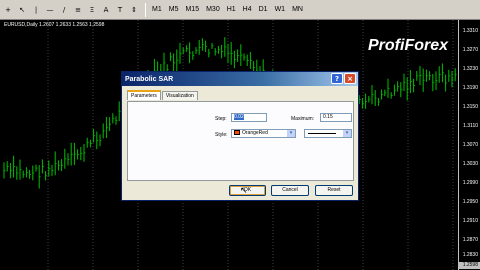 Image resolution: width=480 pixels, height=270 pixels. What do you see at coordinates (22, 10) in the screenshot?
I see `cursor-icon: ↖` at bounding box center [22, 10].